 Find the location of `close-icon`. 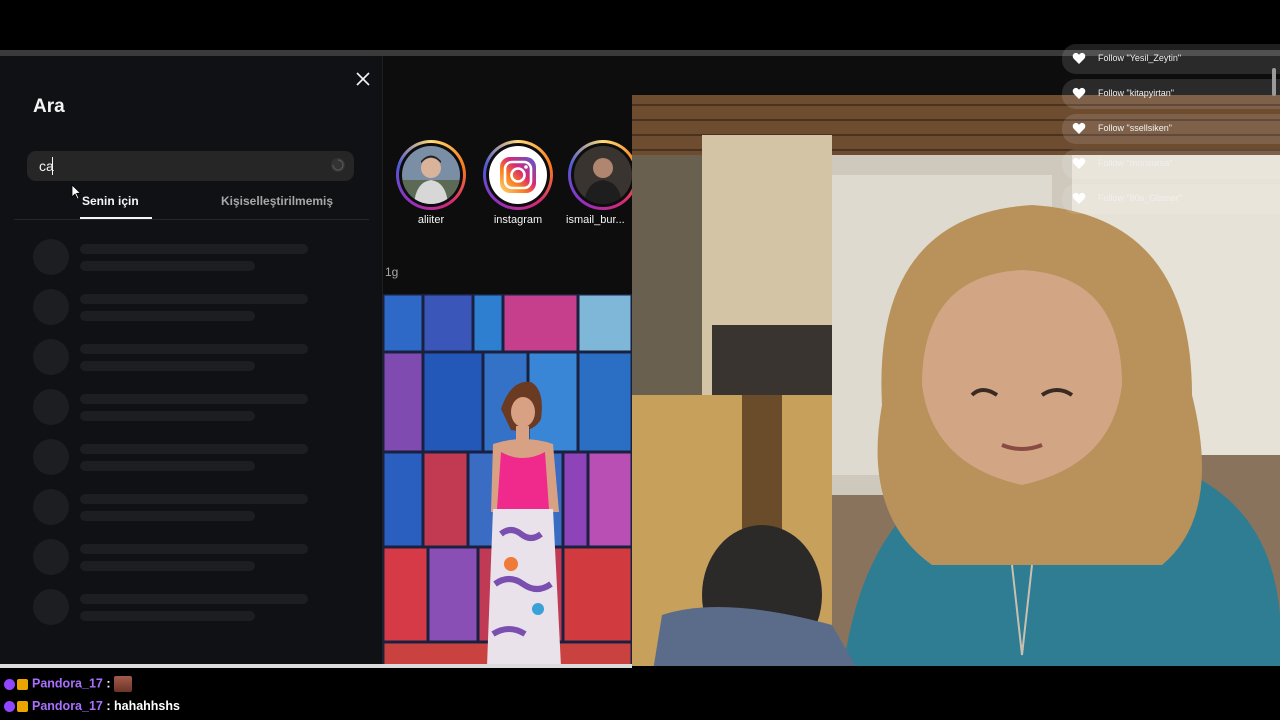

close-icon is located at coordinates (363, 79).